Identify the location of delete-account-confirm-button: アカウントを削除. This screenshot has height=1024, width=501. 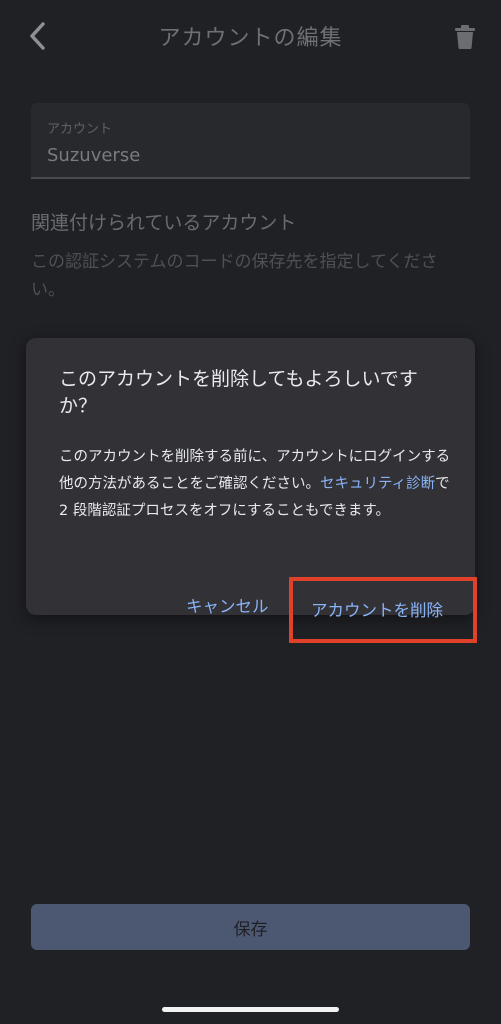
(377, 609).